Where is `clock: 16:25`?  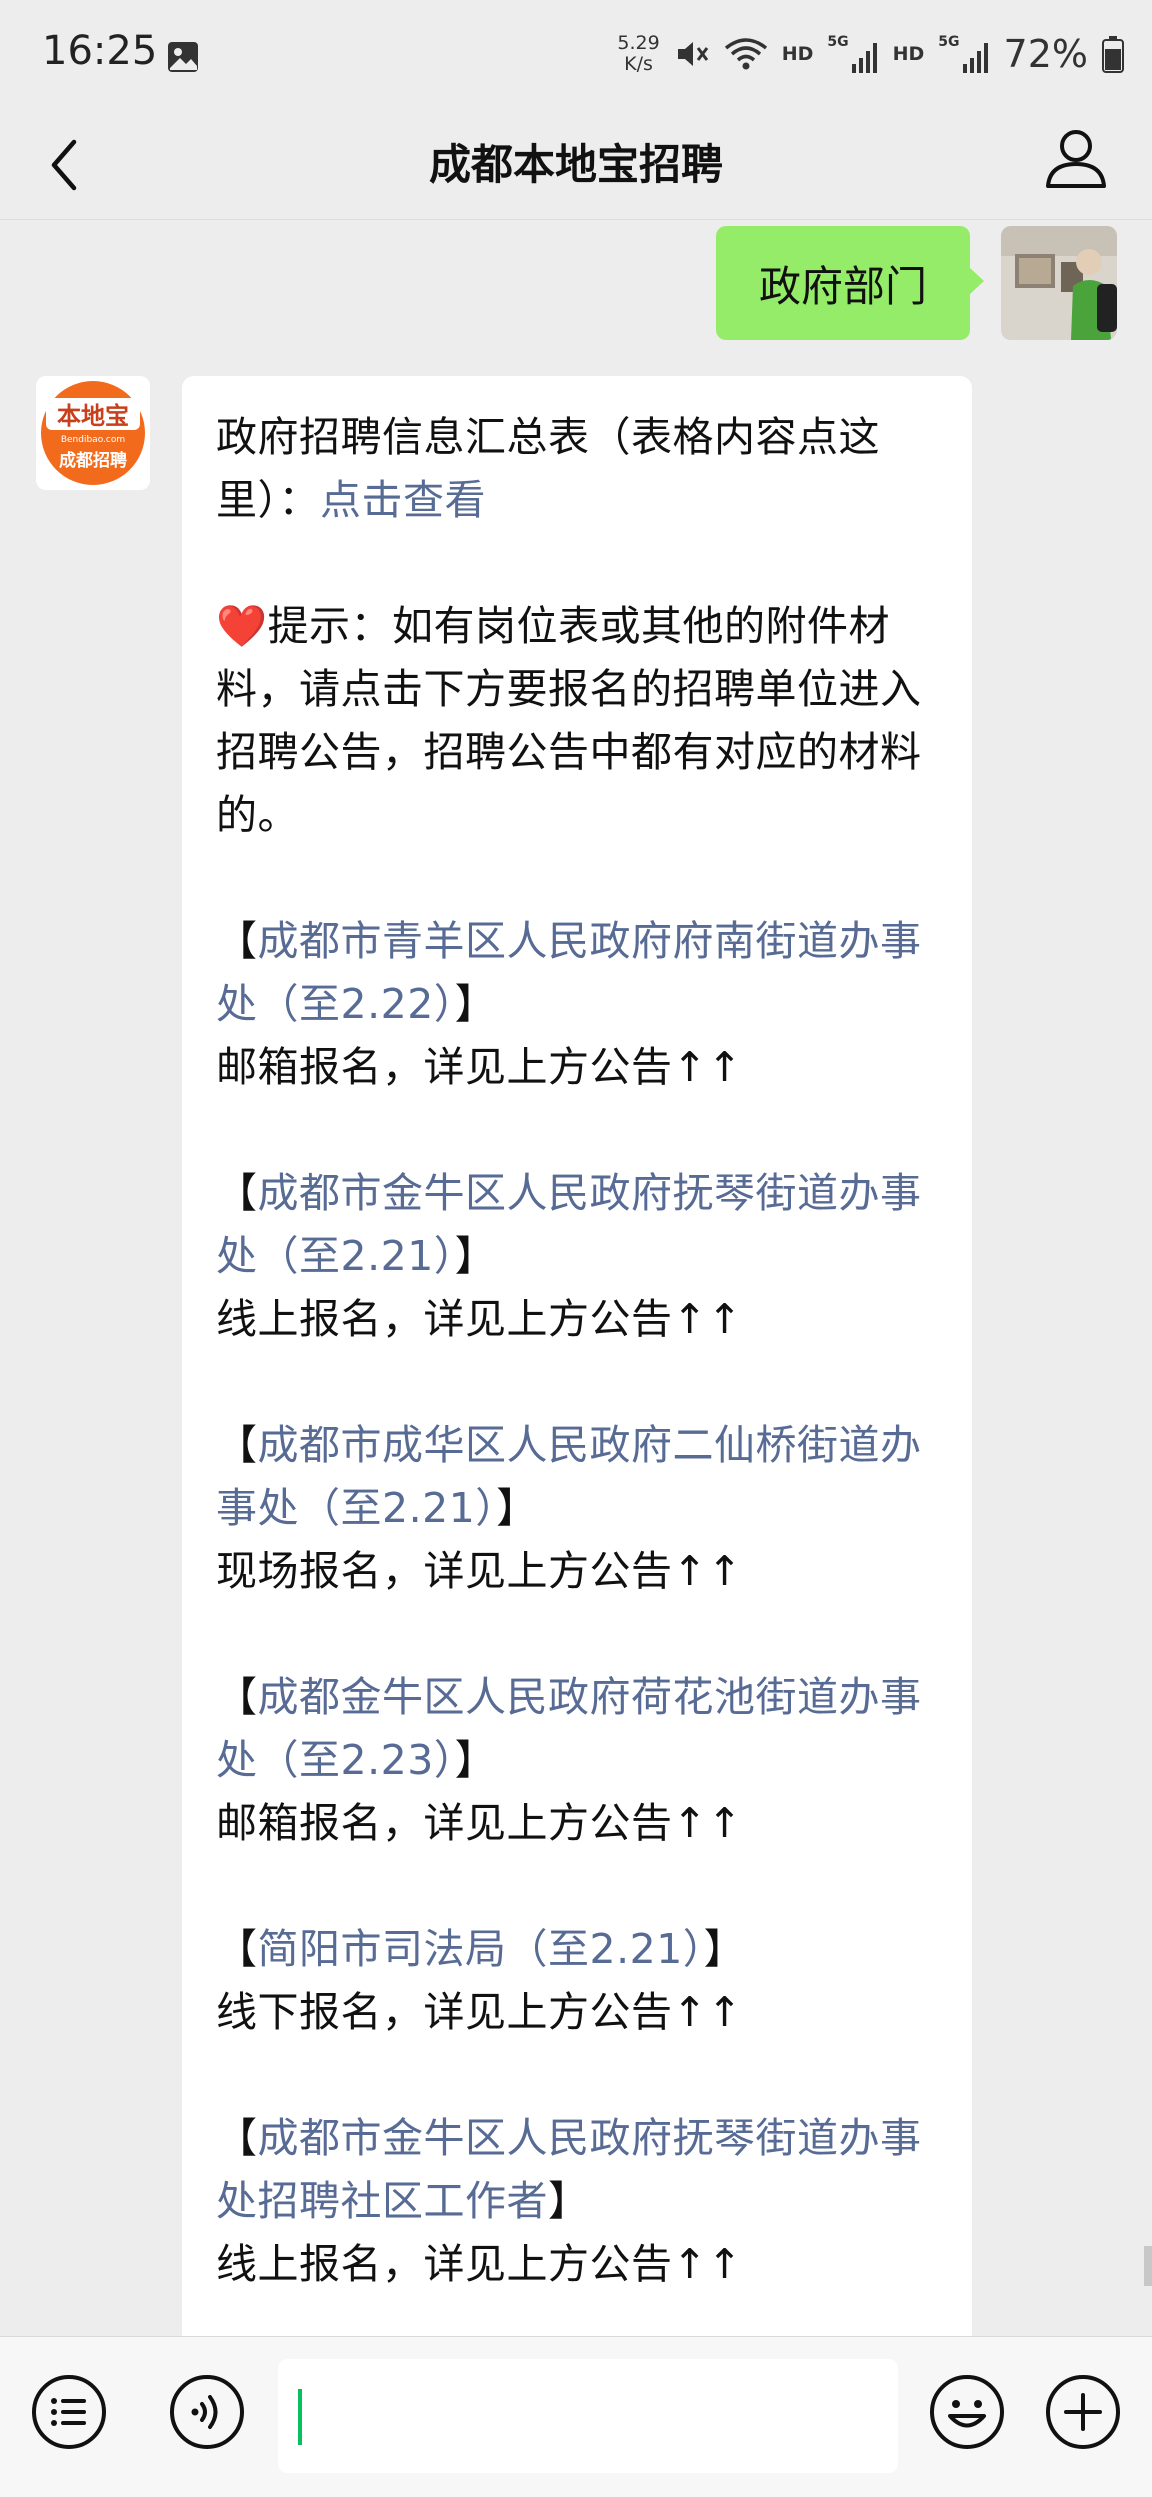 clock: 16:25 is located at coordinates (100, 51).